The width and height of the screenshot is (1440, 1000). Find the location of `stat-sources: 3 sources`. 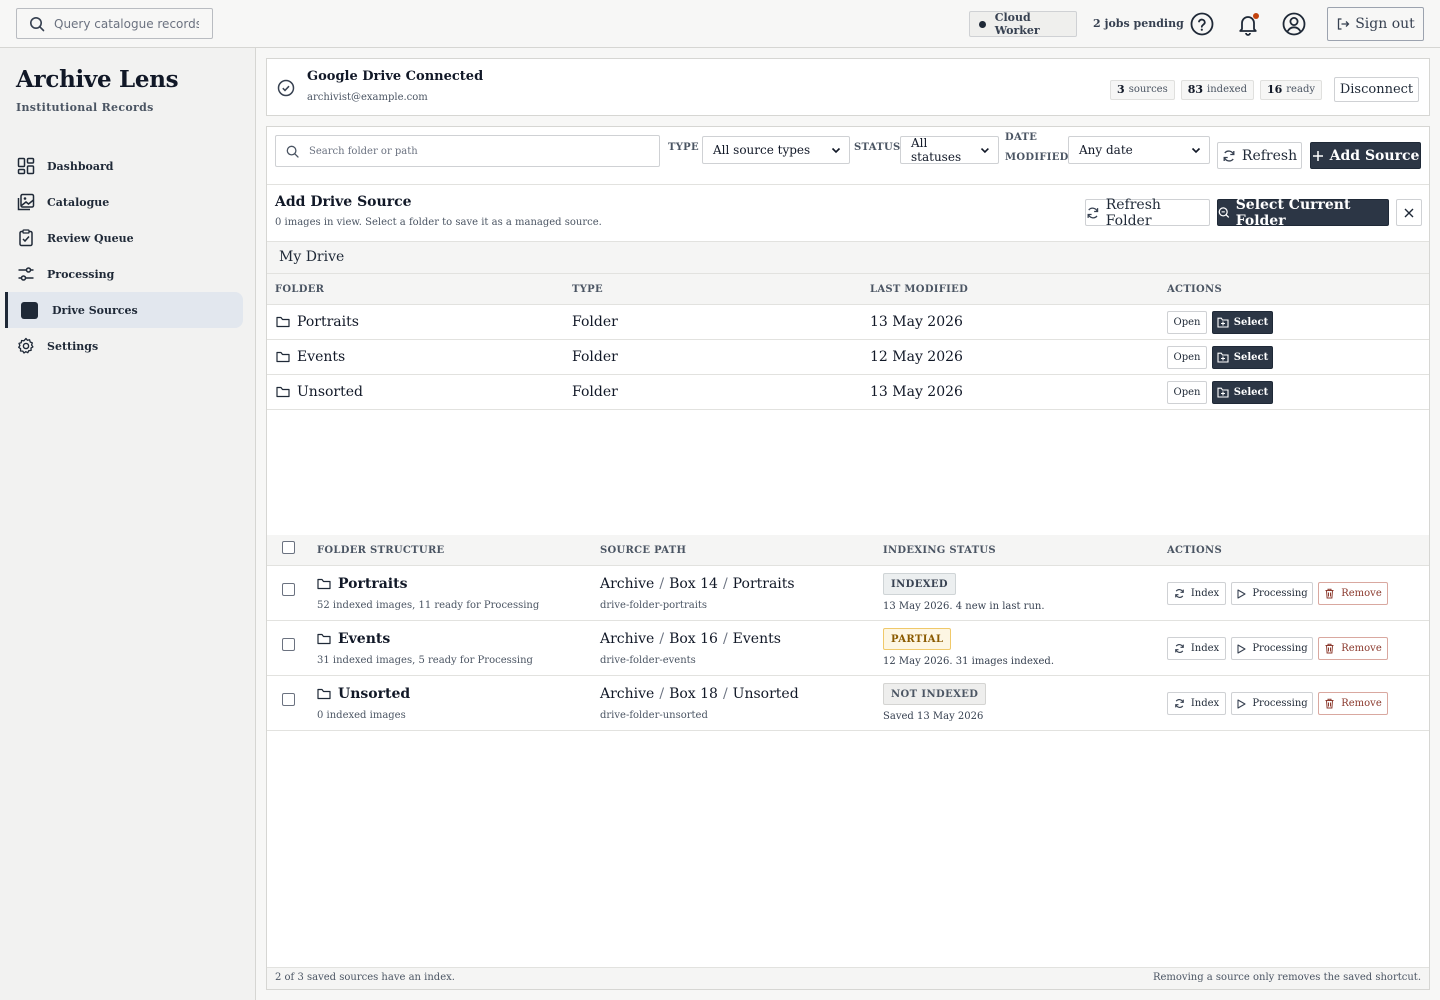

stat-sources: 3 sources is located at coordinates (1142, 89).